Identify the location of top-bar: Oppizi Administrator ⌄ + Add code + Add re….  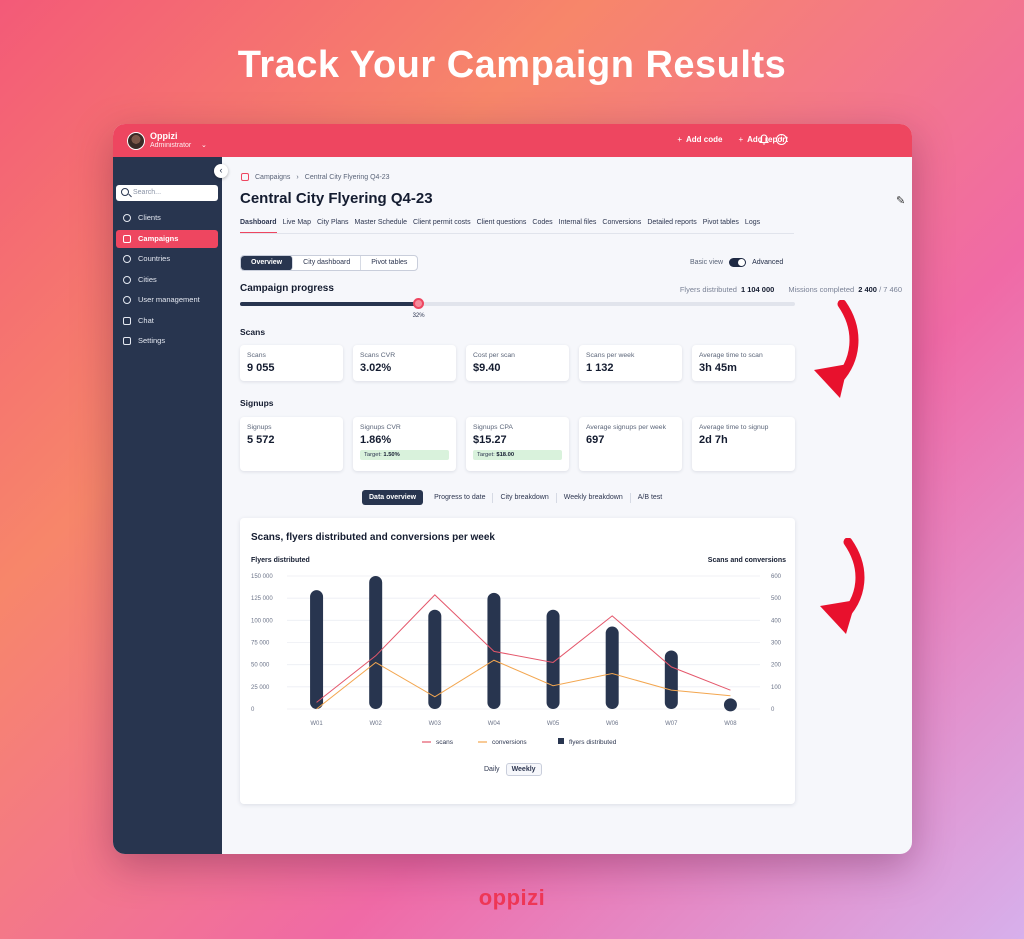
(512, 140).